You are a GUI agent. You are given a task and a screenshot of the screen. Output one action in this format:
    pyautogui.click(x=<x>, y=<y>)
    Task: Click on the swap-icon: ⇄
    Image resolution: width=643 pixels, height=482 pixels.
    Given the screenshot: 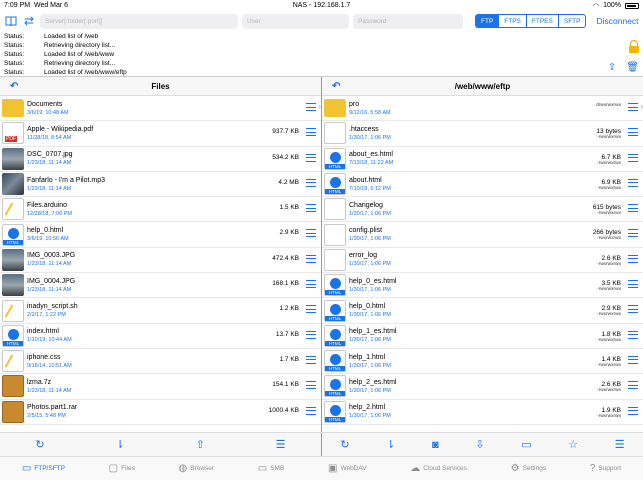 What is the action you would take?
    pyautogui.click(x=29, y=21)
    